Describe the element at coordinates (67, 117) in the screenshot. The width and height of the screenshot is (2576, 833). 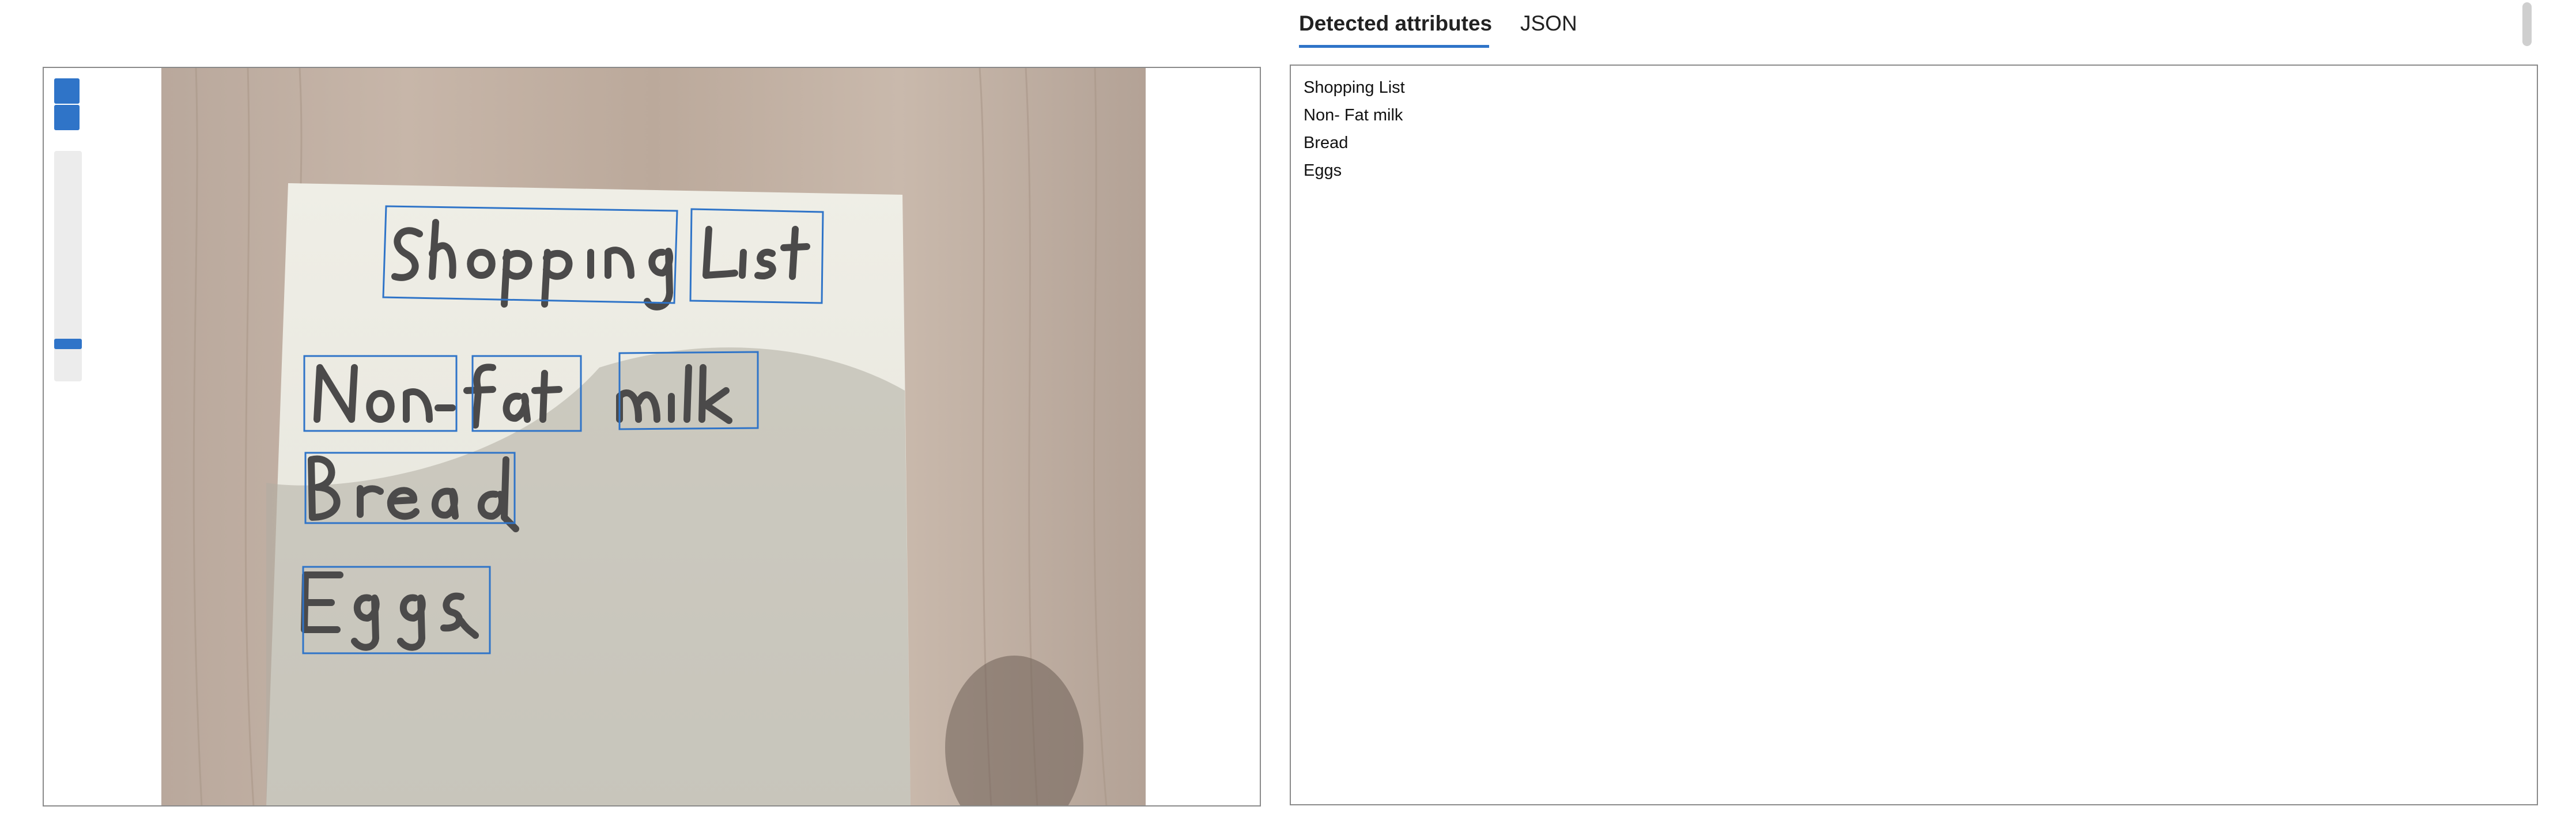
I see `zoom-out-button` at that location.